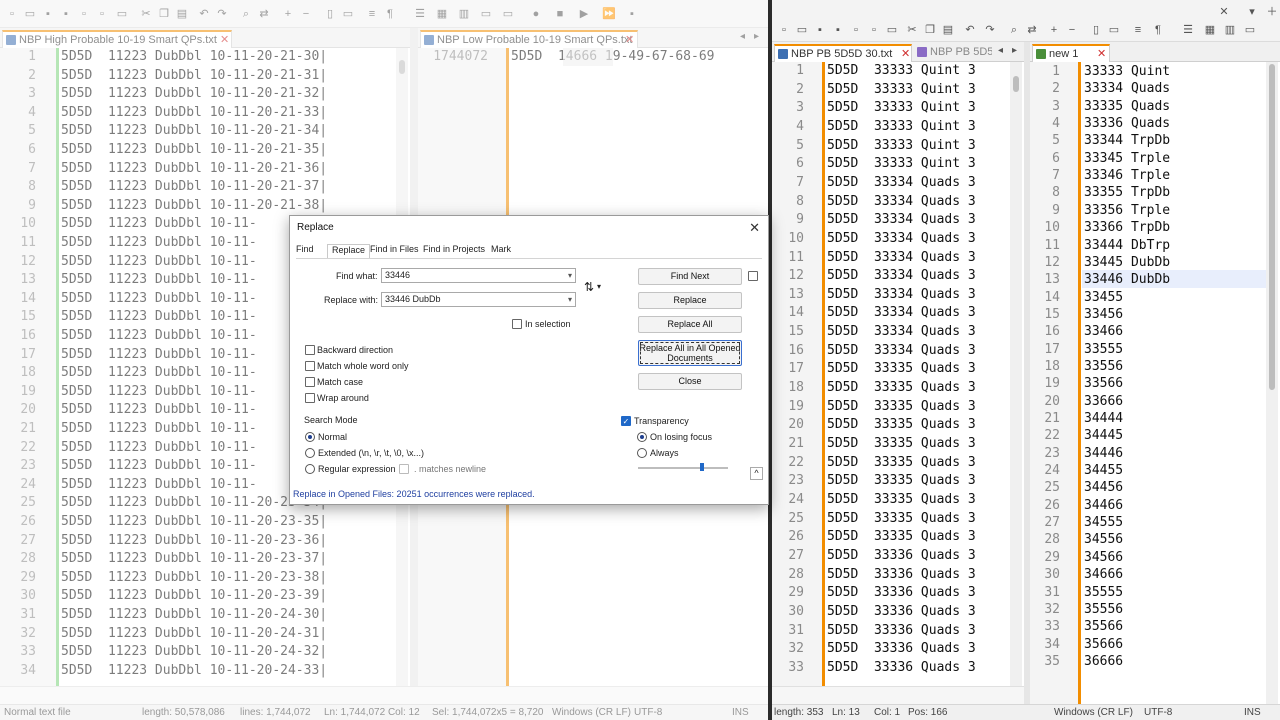  What do you see at coordinates (690, 300) in the screenshot?
I see `replace-button: Replace` at bounding box center [690, 300].